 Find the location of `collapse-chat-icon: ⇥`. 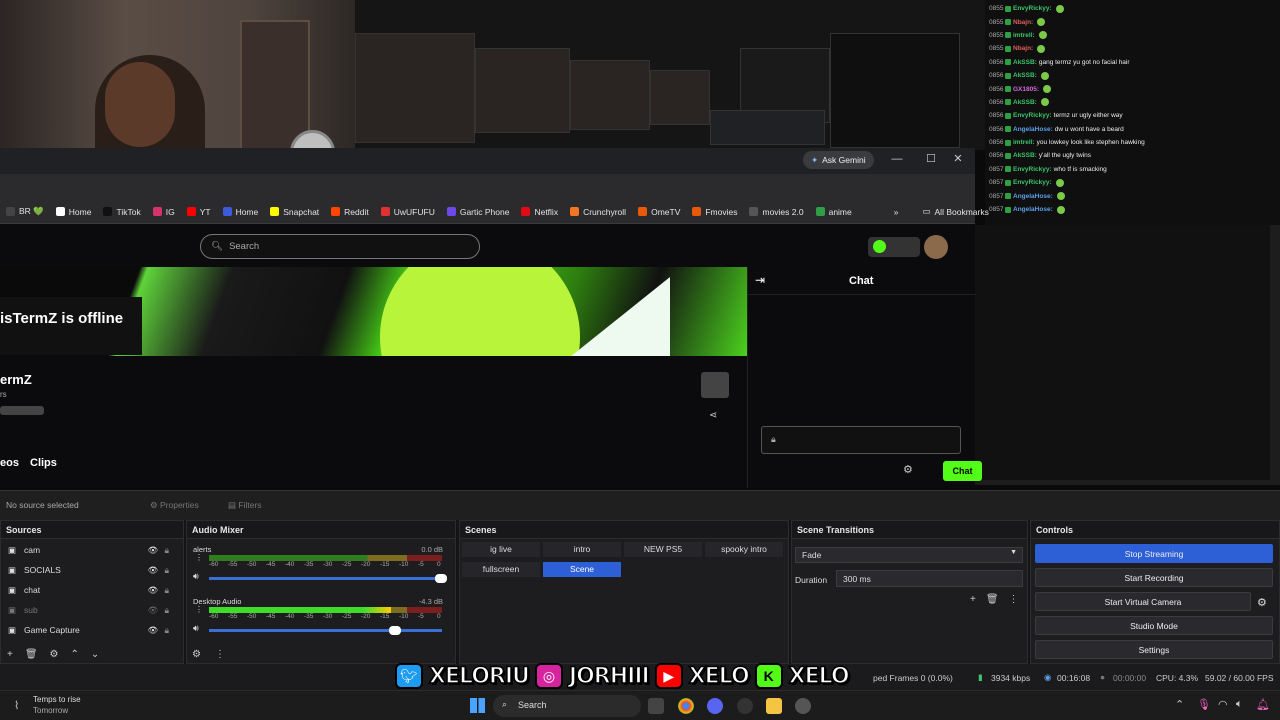

collapse-chat-icon: ⇥ is located at coordinates (760, 280).